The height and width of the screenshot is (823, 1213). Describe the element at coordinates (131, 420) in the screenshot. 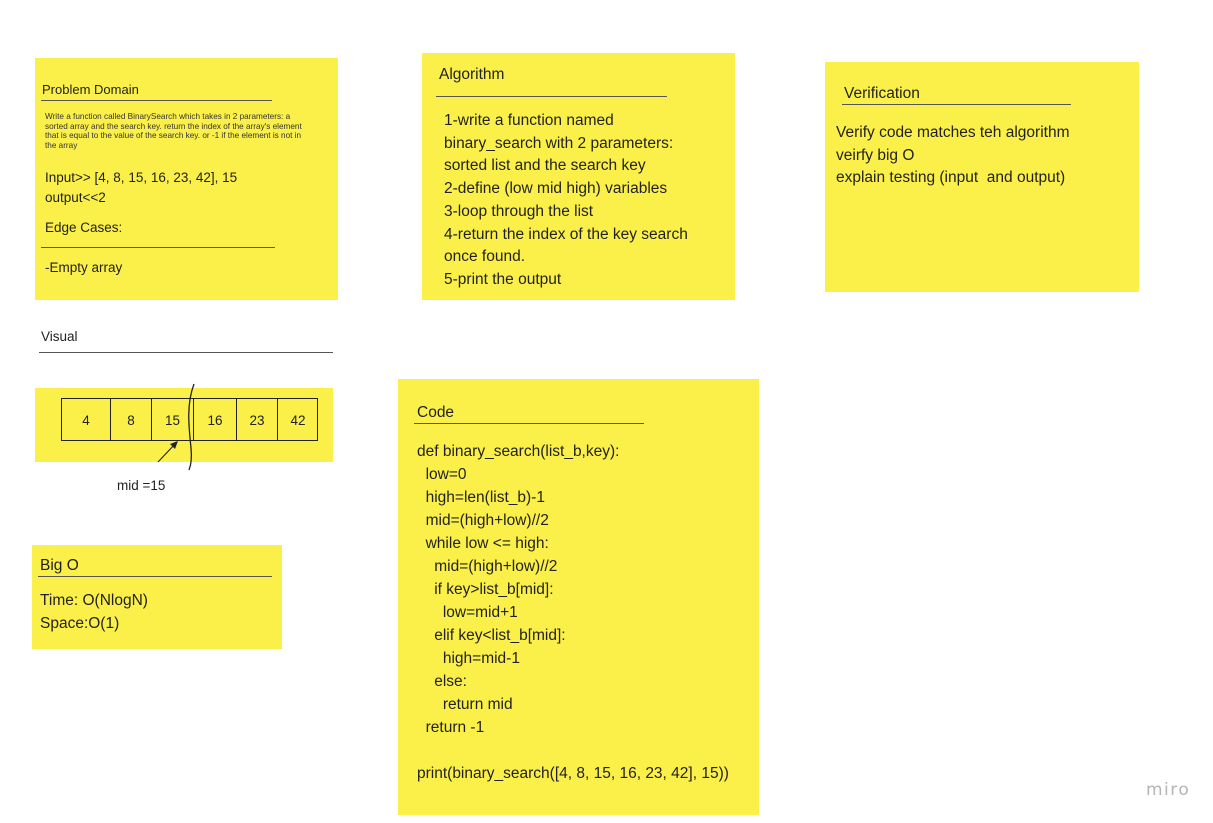

I see `array-cell: 8` at that location.